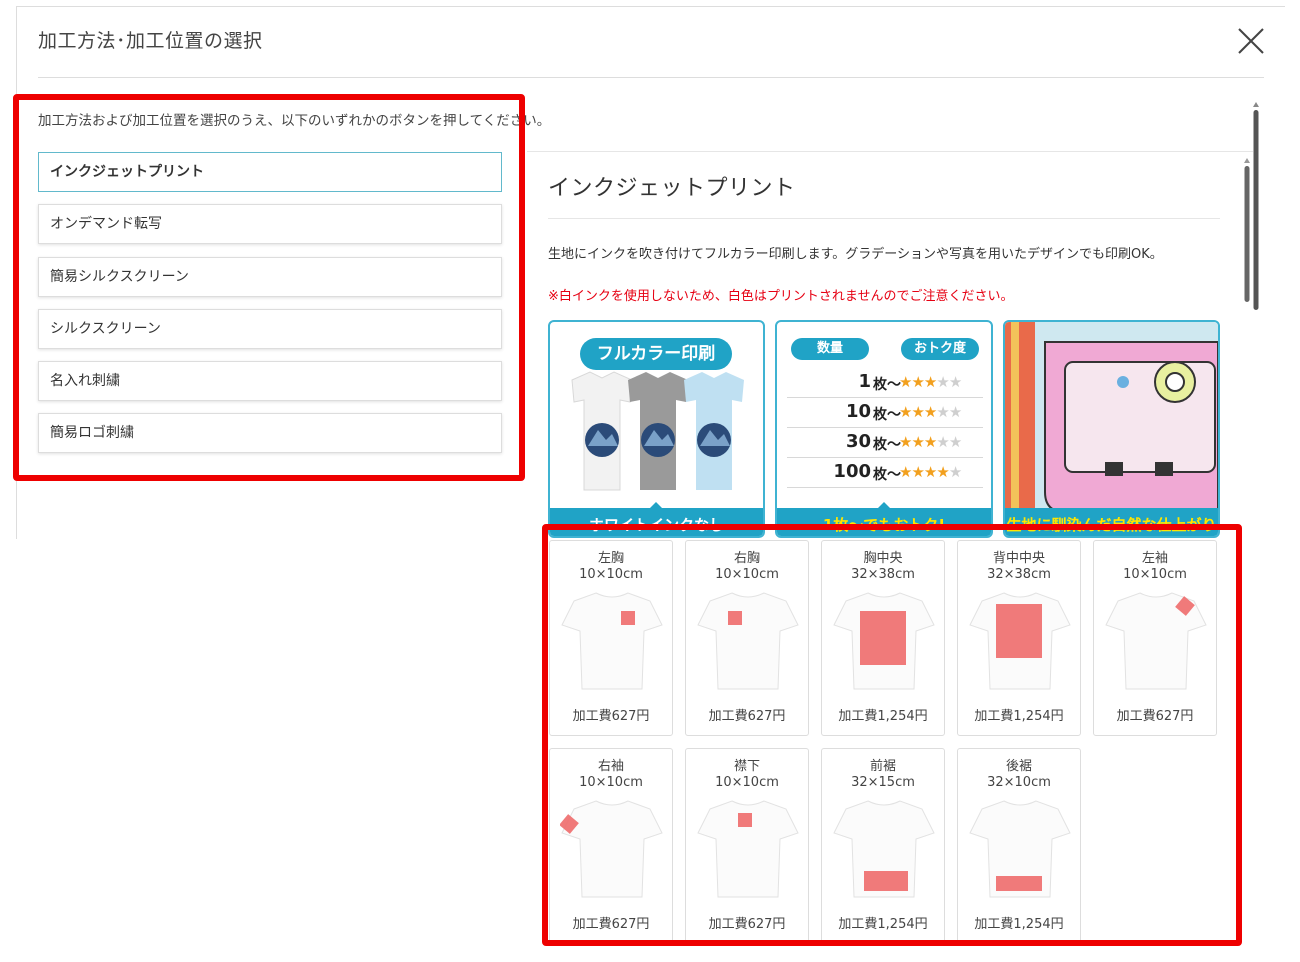 The image size is (1300, 962). I want to click on pricing-rows: 1 枚～ ★★★★★ 10 枚～ ★★★★★ 30 枚～ ★★★★★ 100 枚～ ★★★★★, so click(885, 428).